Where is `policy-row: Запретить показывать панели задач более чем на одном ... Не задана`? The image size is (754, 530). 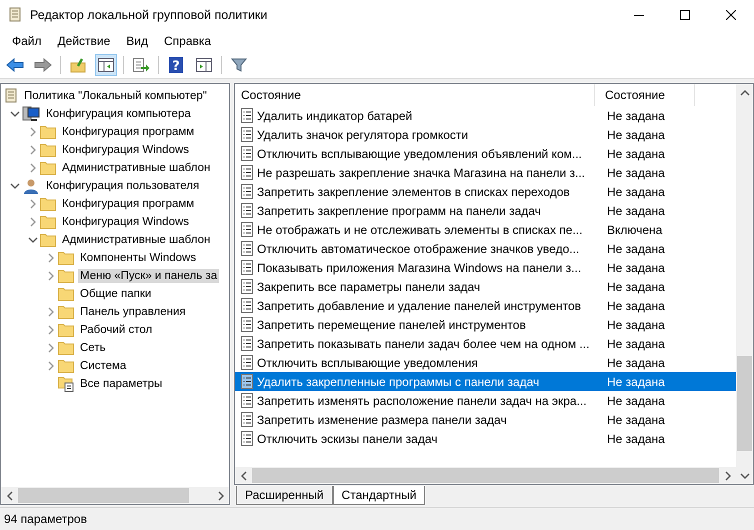
policy-row: Запретить показывать панели задач более чем на одном ... Не задана is located at coordinates (485, 343).